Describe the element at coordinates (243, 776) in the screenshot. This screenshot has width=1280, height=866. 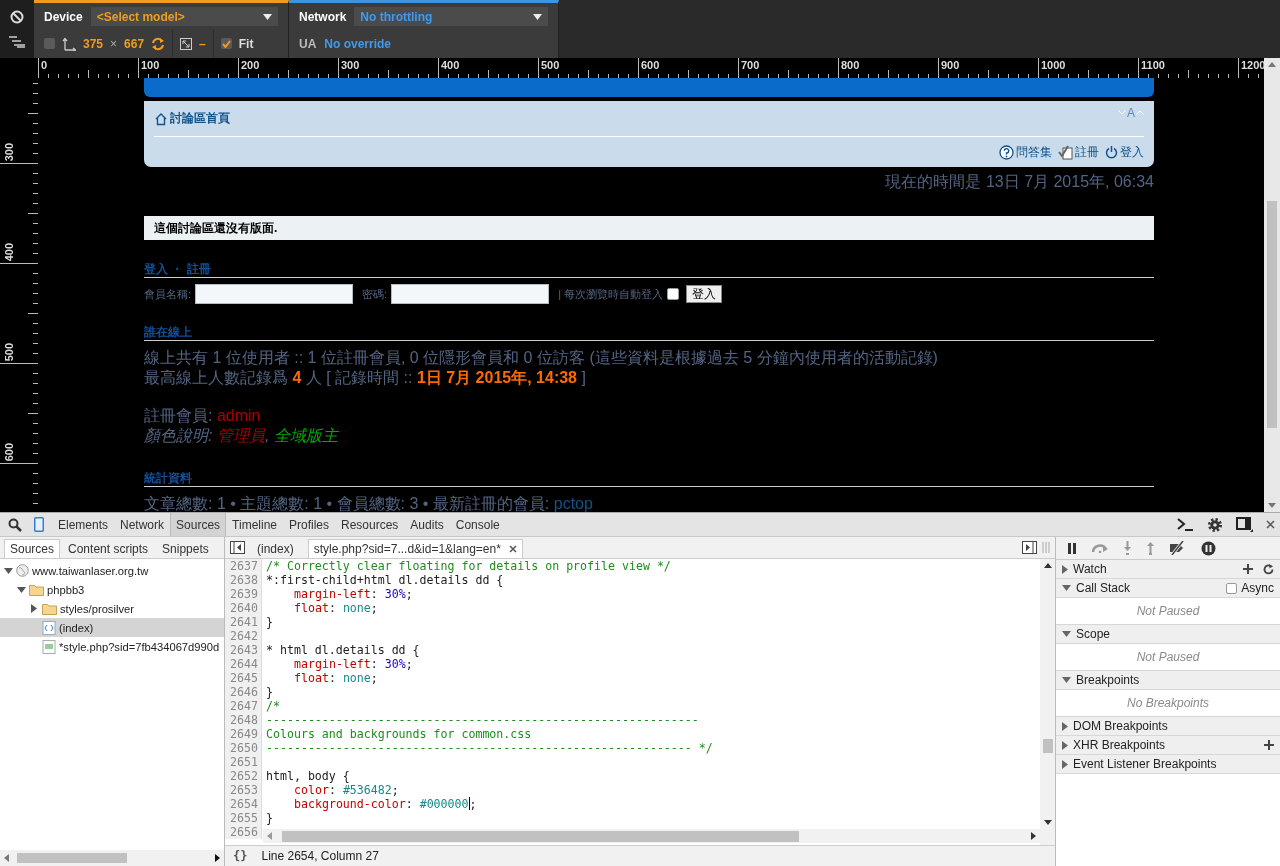
I see `line-number: 2652` at that location.